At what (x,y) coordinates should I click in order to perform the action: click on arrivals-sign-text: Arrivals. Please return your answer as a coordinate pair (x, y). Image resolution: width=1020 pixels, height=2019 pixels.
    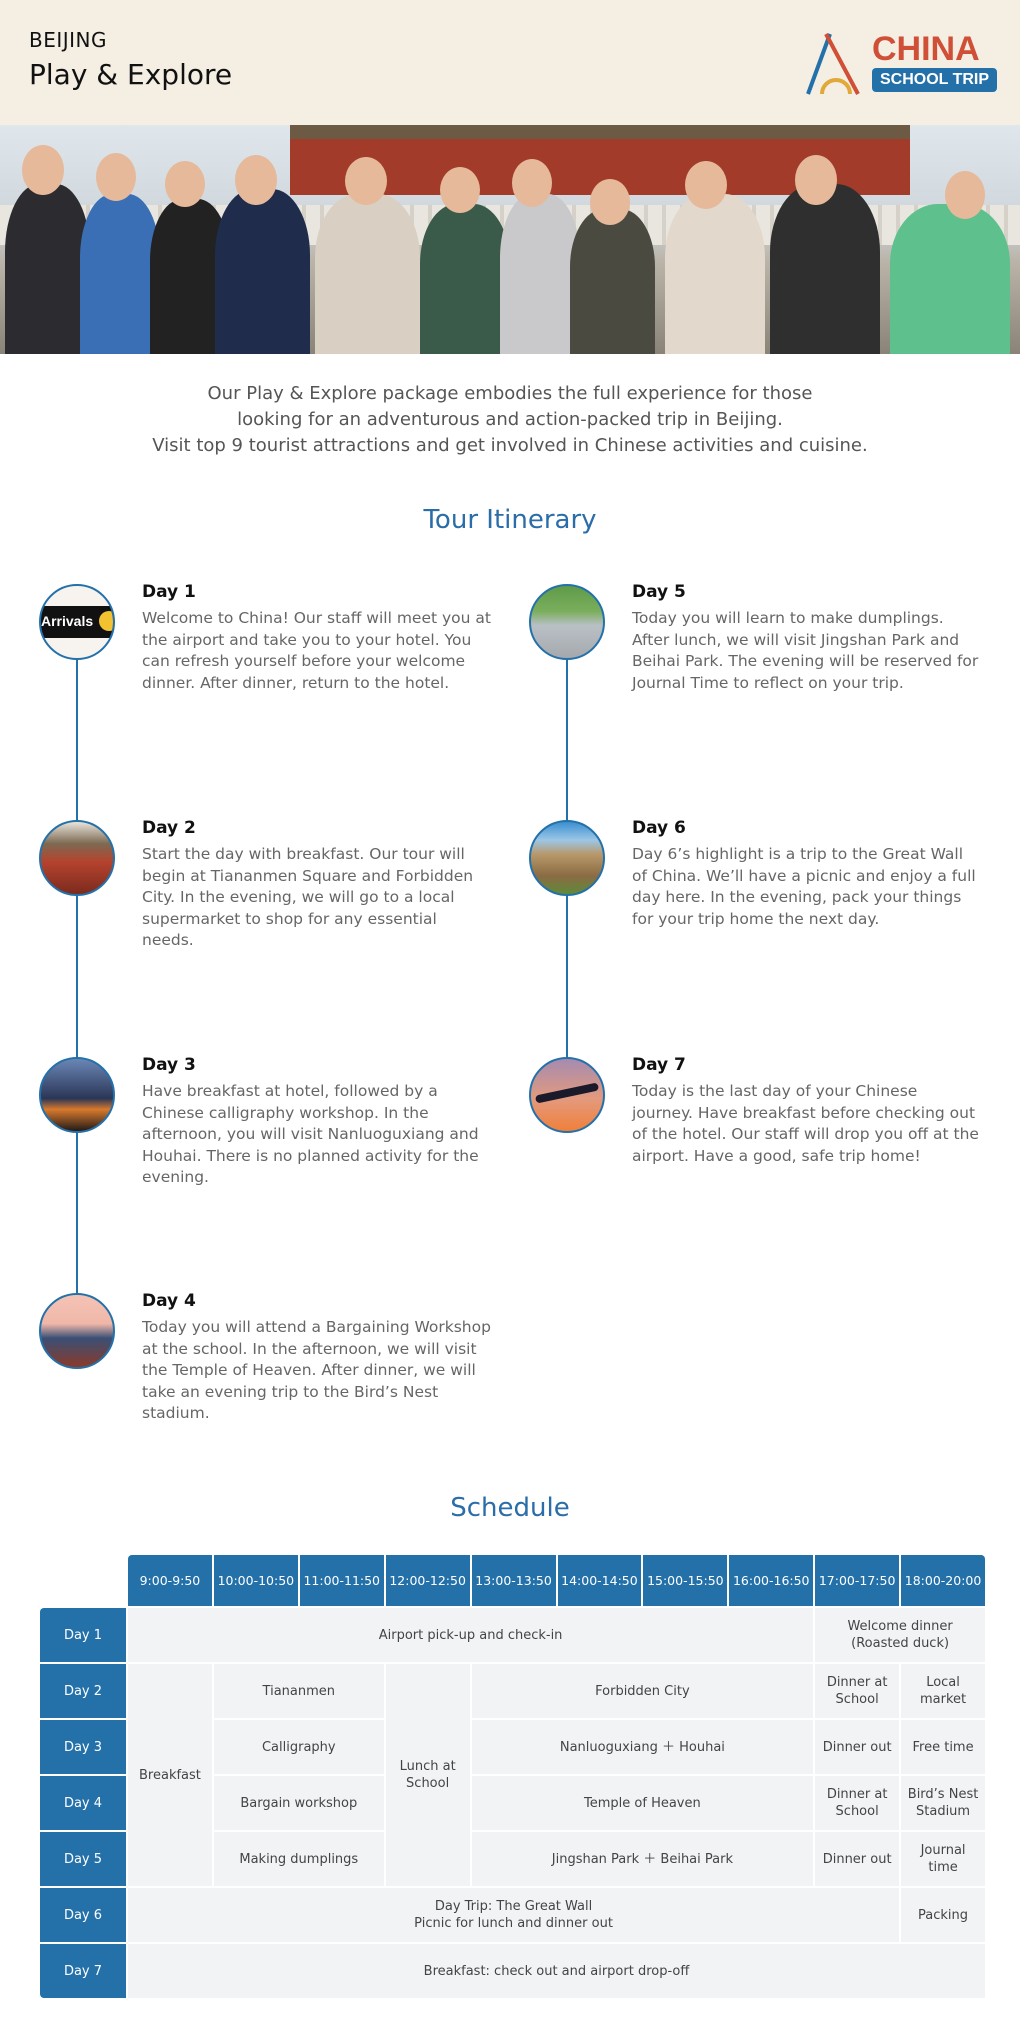
    Looking at the image, I should click on (67, 621).